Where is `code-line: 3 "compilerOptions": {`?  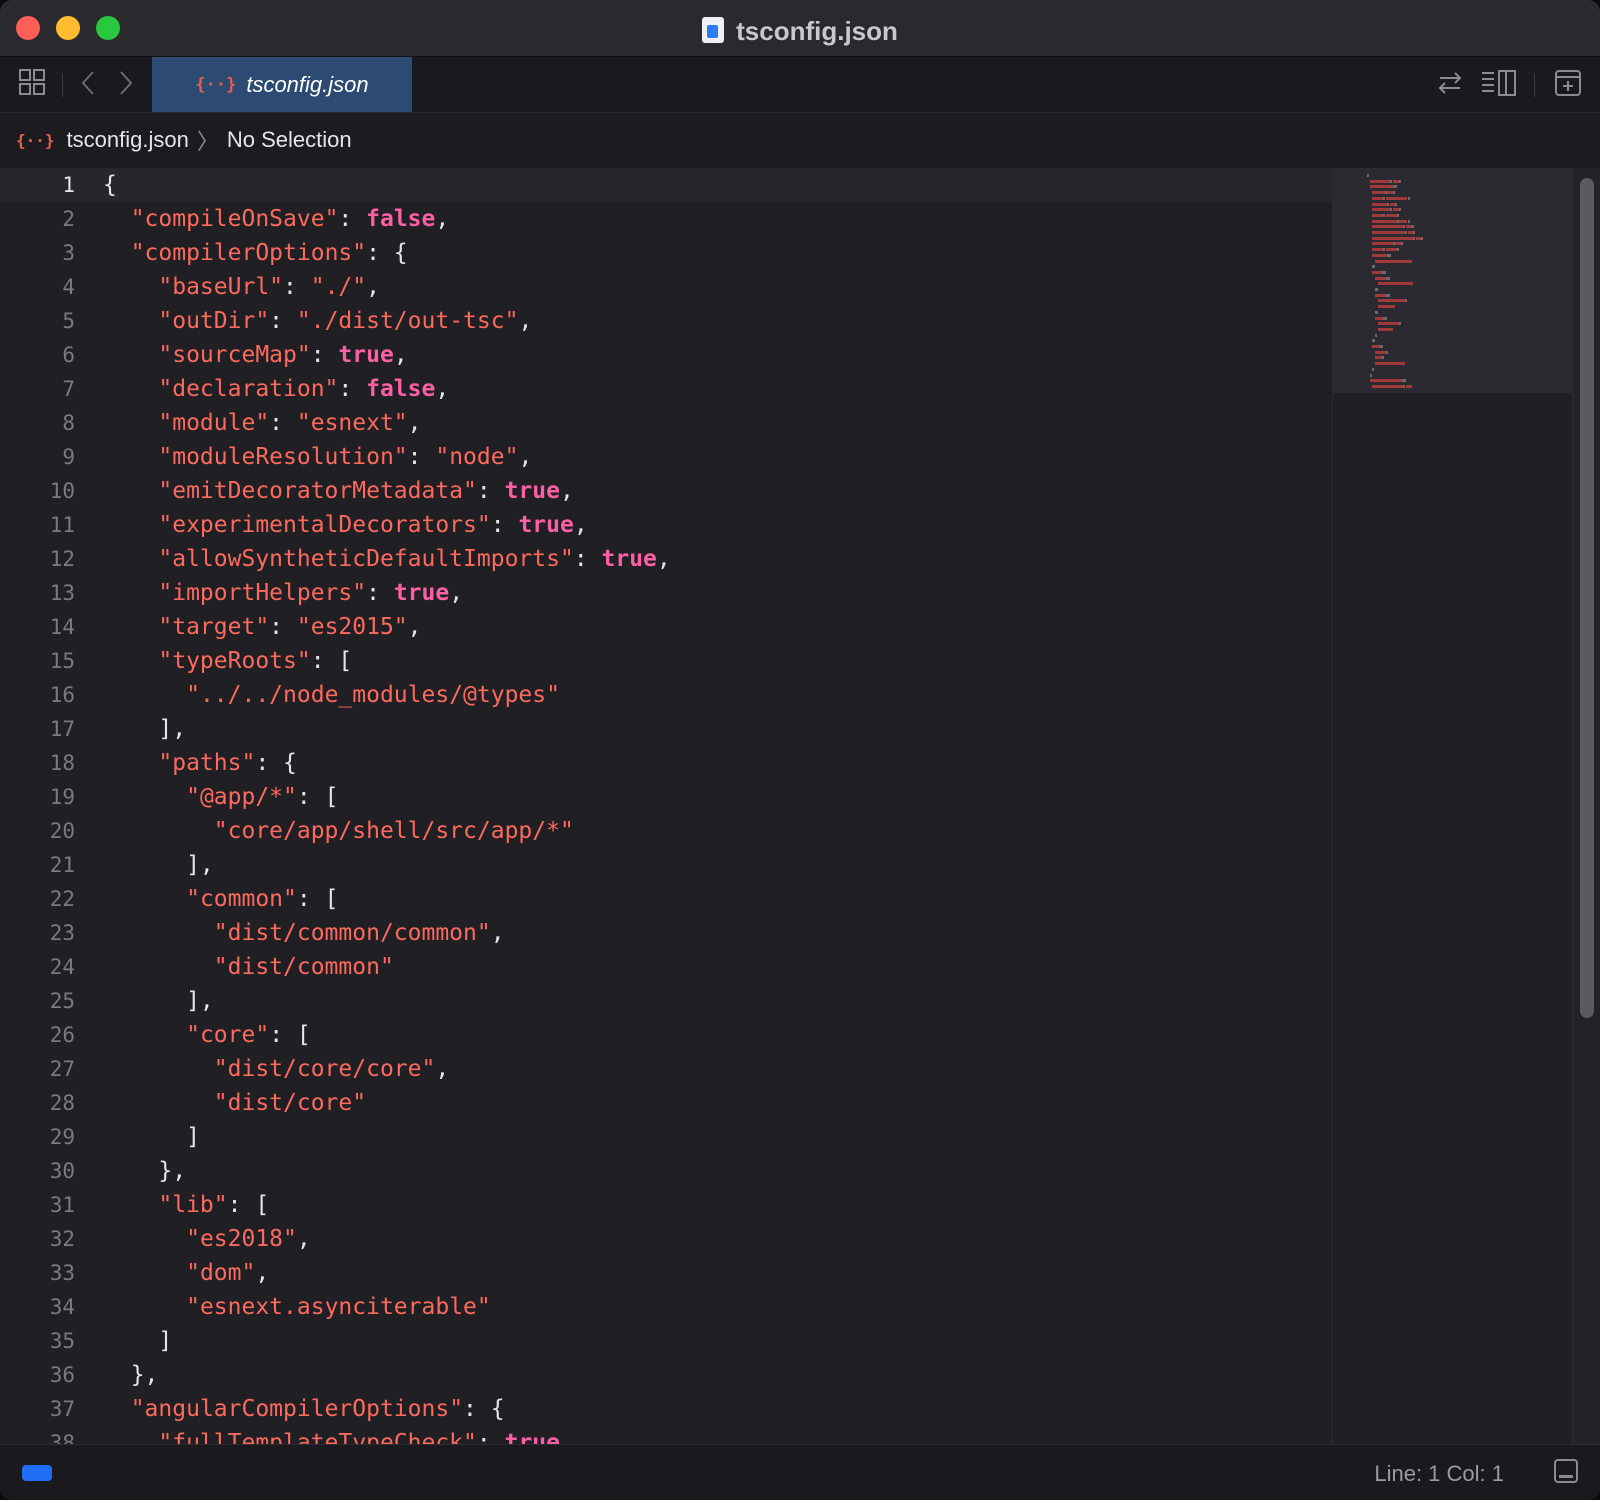
code-line: 3 "compilerOptions": { is located at coordinates (666, 253).